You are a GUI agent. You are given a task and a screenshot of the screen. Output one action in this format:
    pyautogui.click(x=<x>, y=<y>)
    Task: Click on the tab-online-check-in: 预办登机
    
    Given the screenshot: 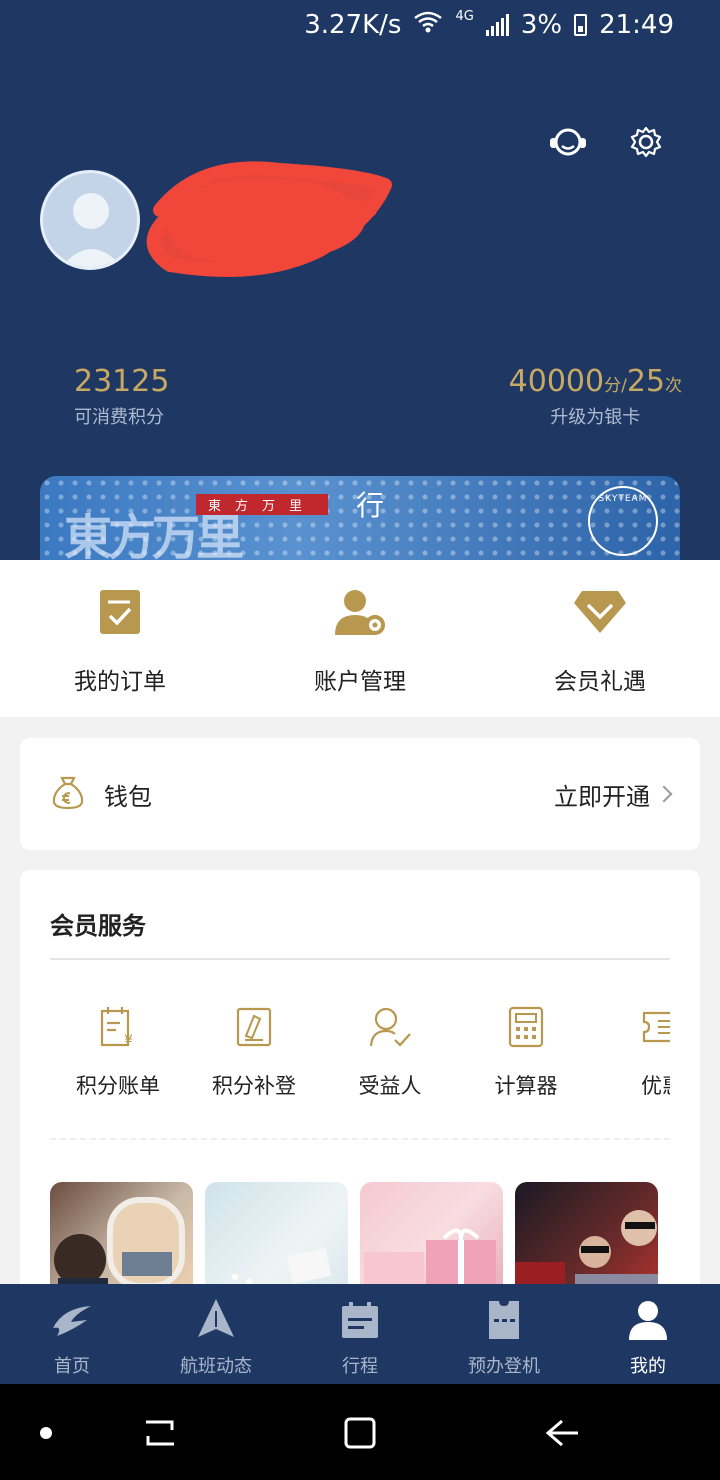 What is the action you would take?
    pyautogui.click(x=504, y=1334)
    